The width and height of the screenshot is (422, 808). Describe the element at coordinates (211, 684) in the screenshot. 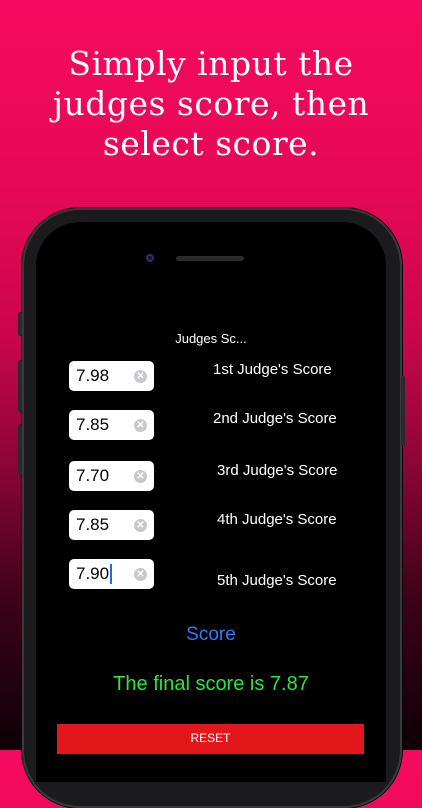

I see `final-score-text: The final score is 7.87` at that location.